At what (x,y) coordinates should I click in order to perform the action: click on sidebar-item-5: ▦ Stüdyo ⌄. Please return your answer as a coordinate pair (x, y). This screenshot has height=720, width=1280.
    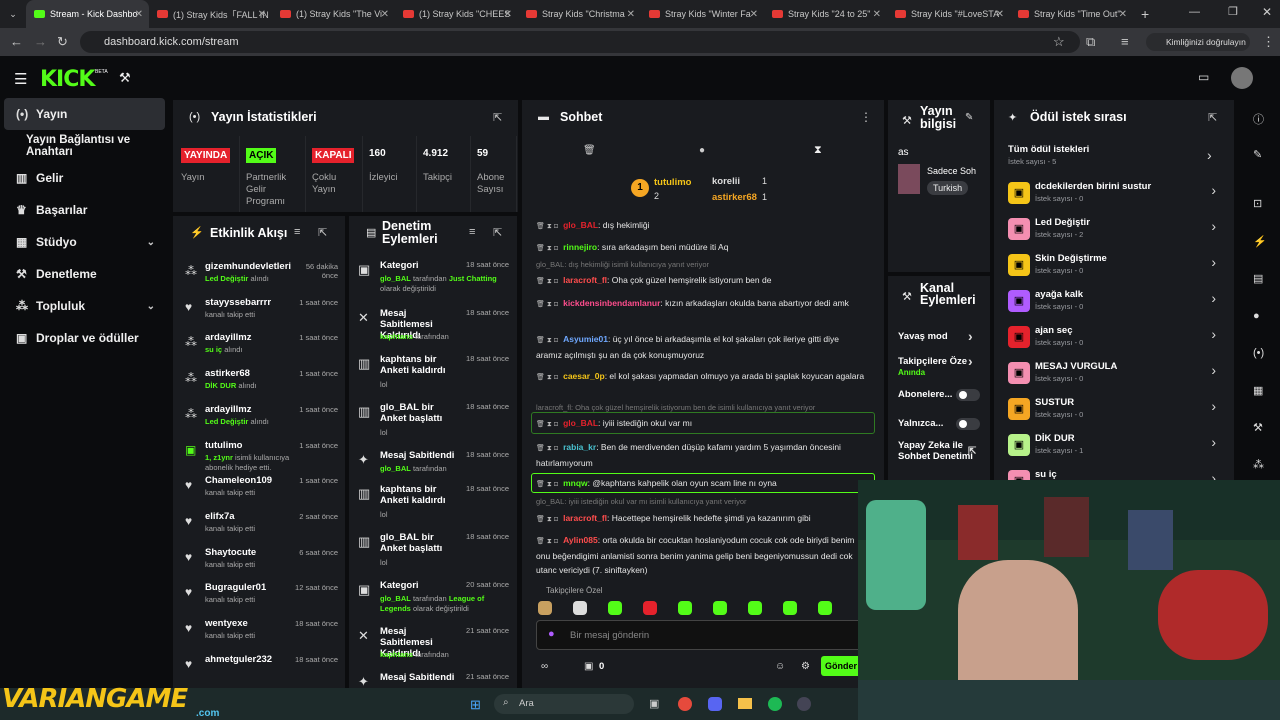
    Looking at the image, I should click on (84, 242).